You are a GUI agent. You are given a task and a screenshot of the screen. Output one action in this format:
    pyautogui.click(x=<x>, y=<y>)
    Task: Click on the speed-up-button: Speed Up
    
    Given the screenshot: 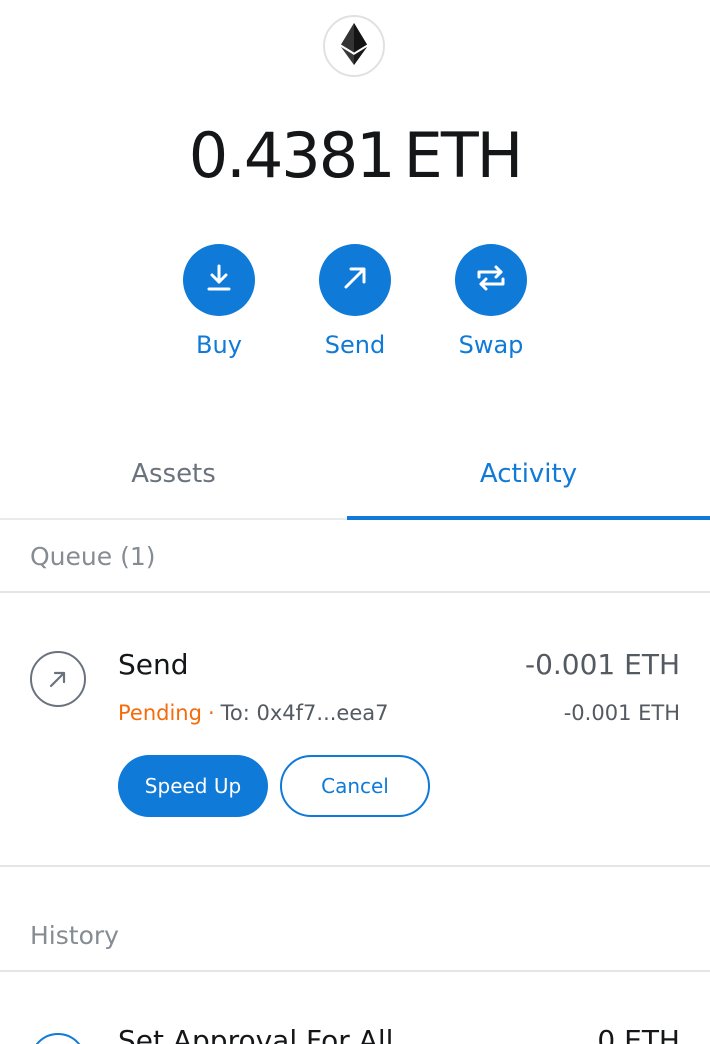 What is the action you would take?
    pyautogui.click(x=193, y=786)
    